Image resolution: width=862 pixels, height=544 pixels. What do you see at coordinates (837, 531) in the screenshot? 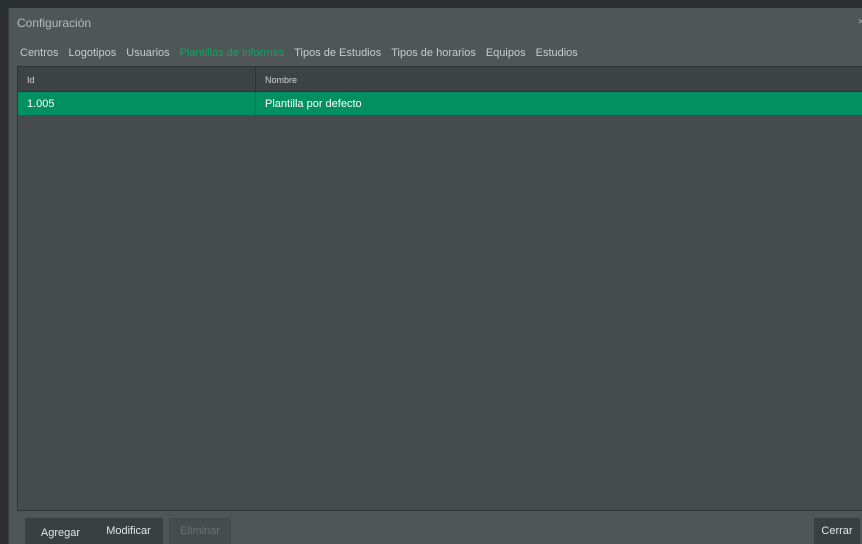
I see `cerrar-button: Cerrar` at bounding box center [837, 531].